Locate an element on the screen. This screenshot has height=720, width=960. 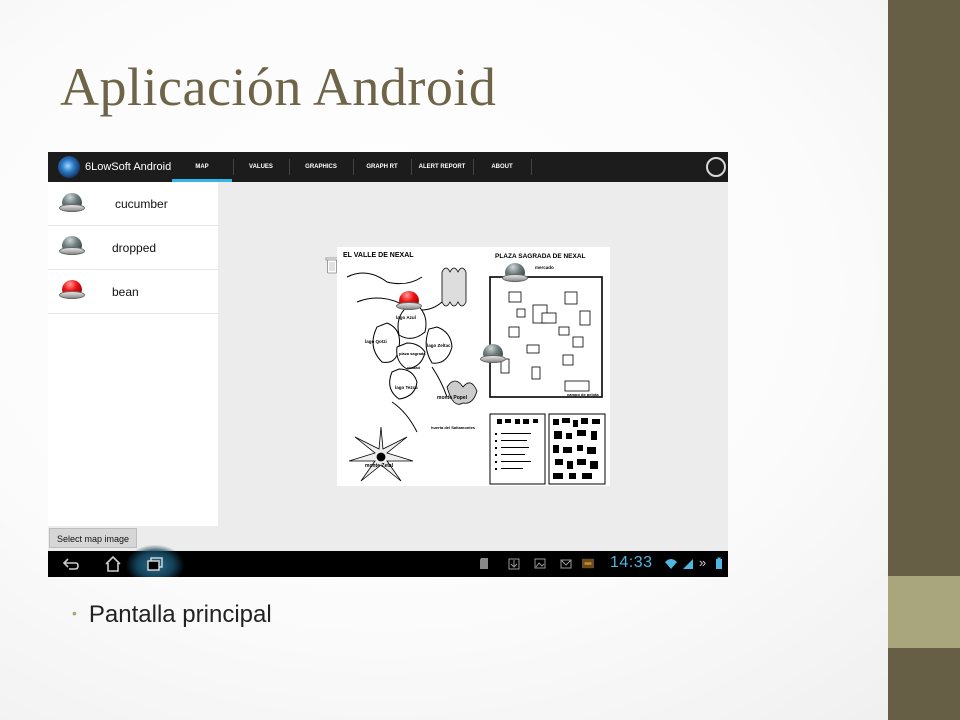
map-label-huerta: huerta del Saltamontes is located at coordinates (453, 427).